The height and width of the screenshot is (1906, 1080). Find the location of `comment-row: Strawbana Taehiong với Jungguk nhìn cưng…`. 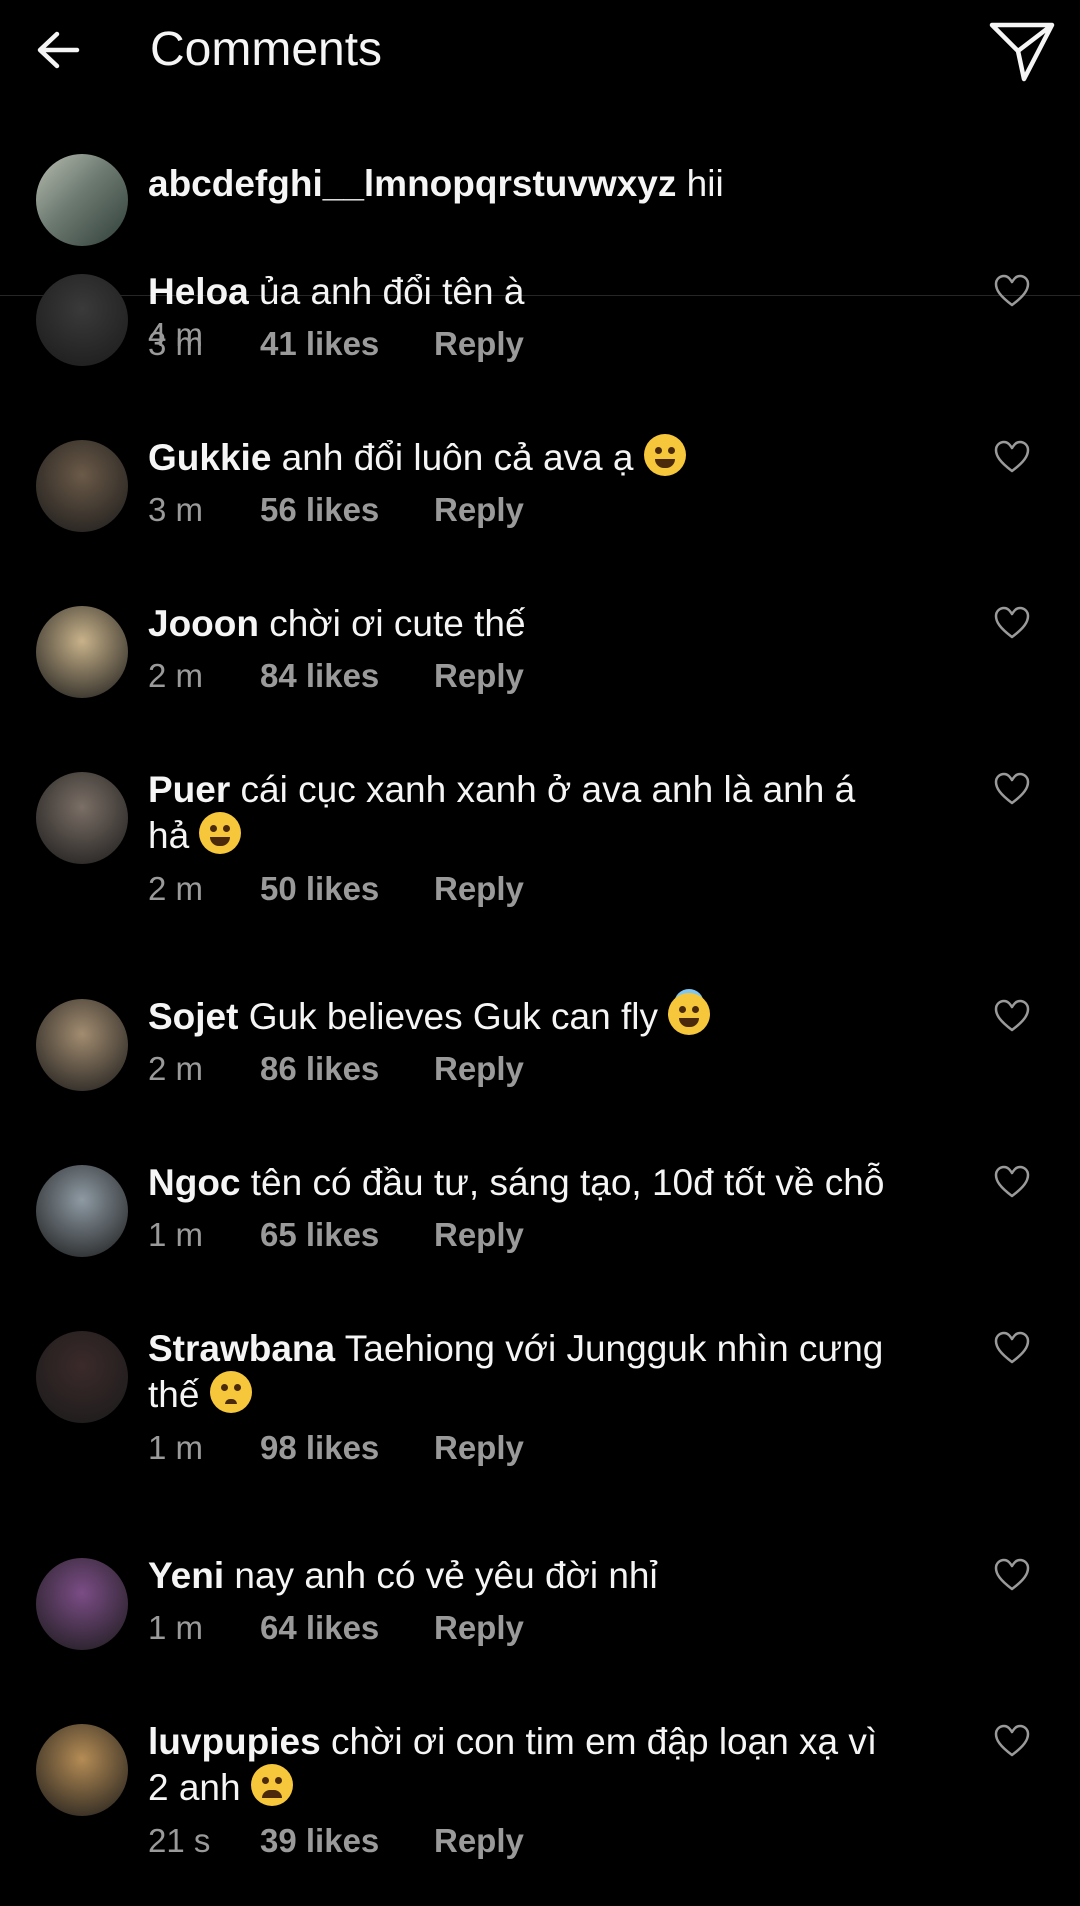

comment-row: Strawbana Taehiong với Jungguk nhìn cưng… is located at coordinates (540, 1420).